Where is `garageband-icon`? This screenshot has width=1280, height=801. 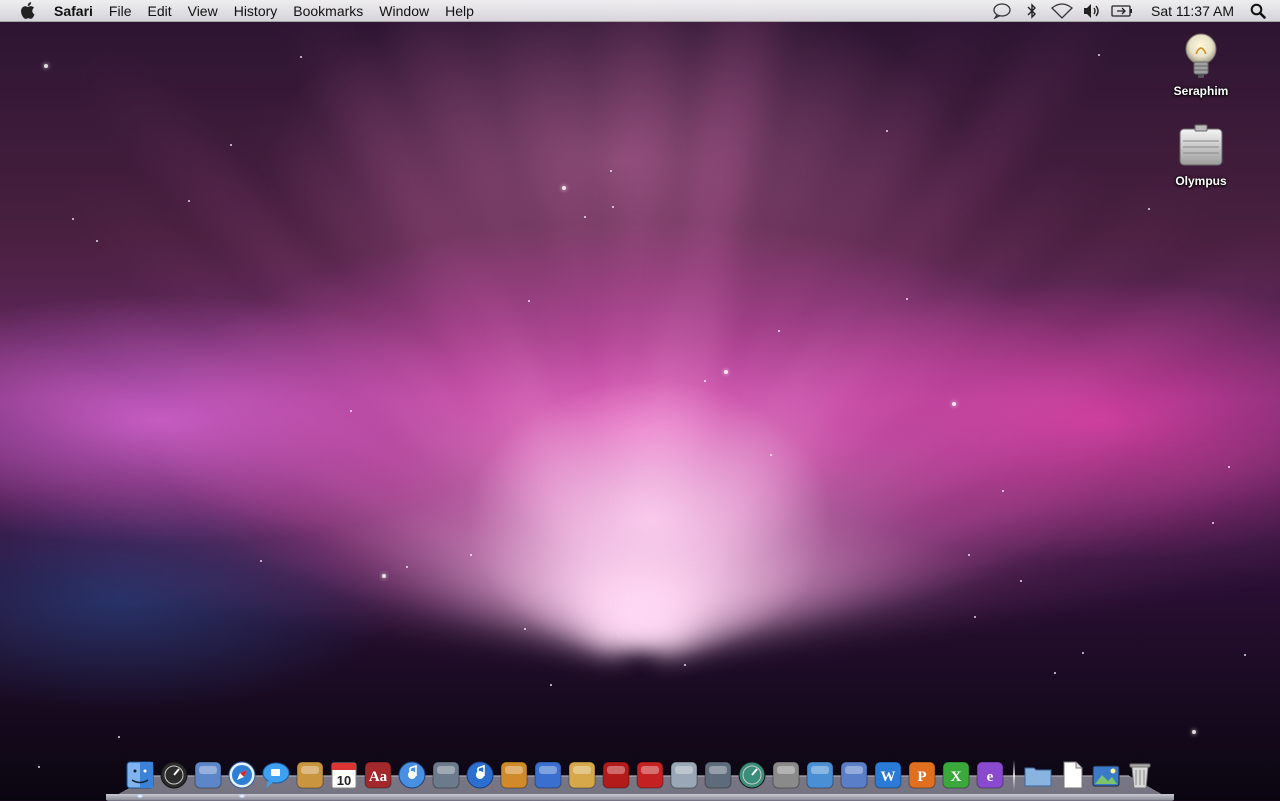 garageband-icon is located at coordinates (514, 775).